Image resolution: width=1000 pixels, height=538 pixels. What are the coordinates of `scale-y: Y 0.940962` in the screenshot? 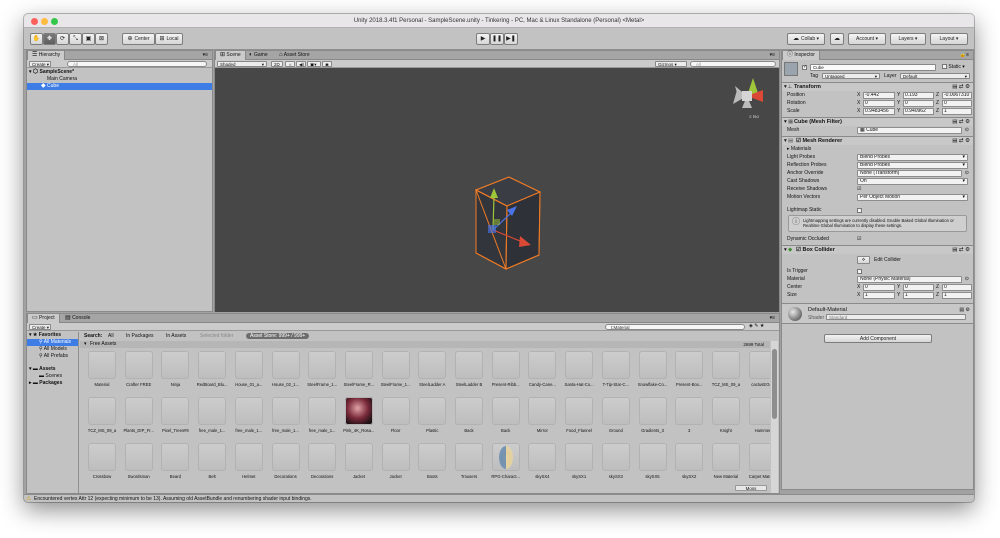 It's located at (915, 111).